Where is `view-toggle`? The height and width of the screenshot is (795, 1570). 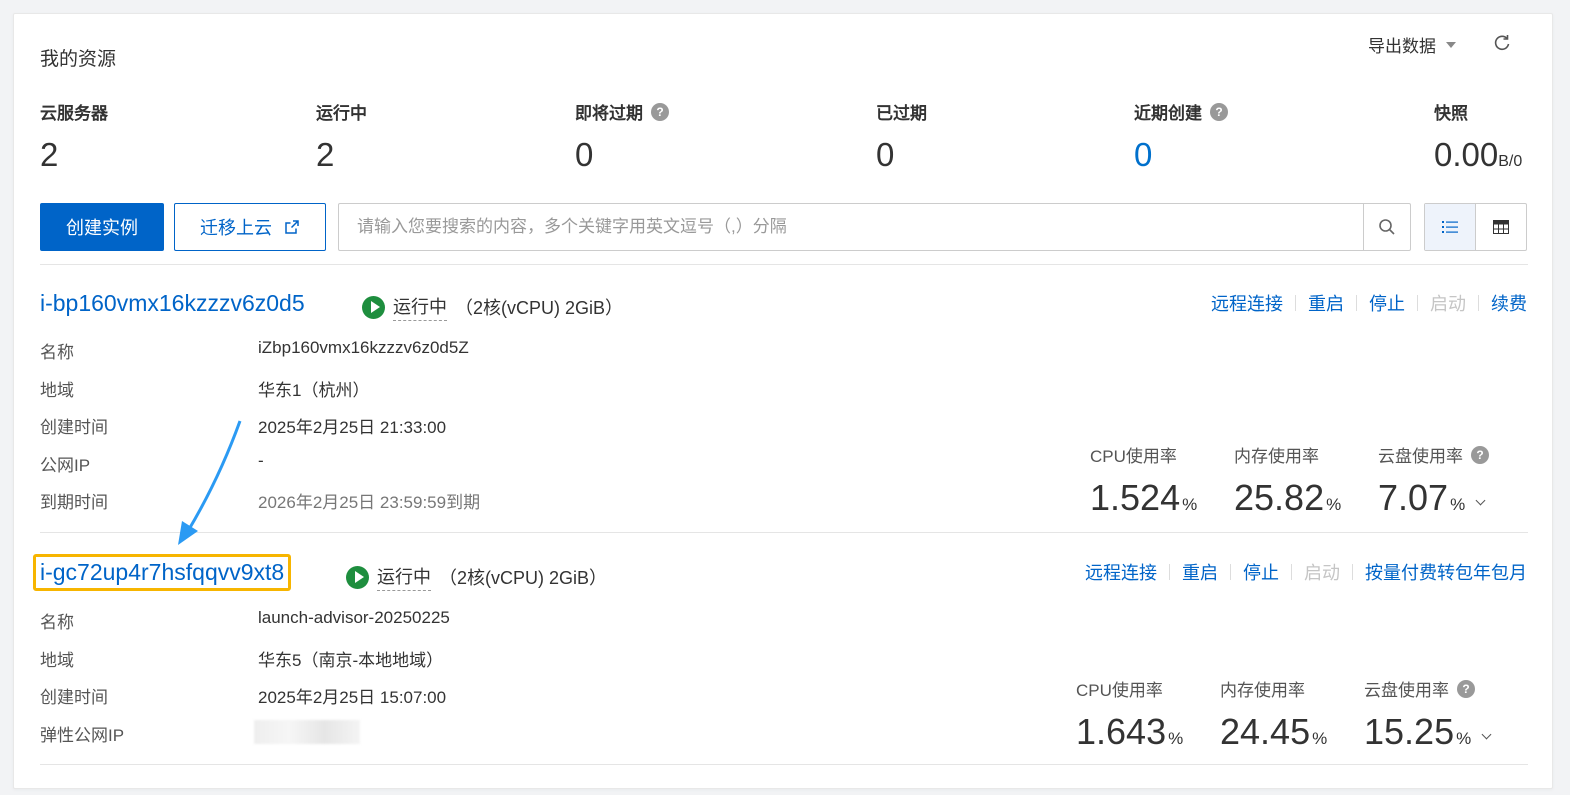
view-toggle is located at coordinates (1475, 227).